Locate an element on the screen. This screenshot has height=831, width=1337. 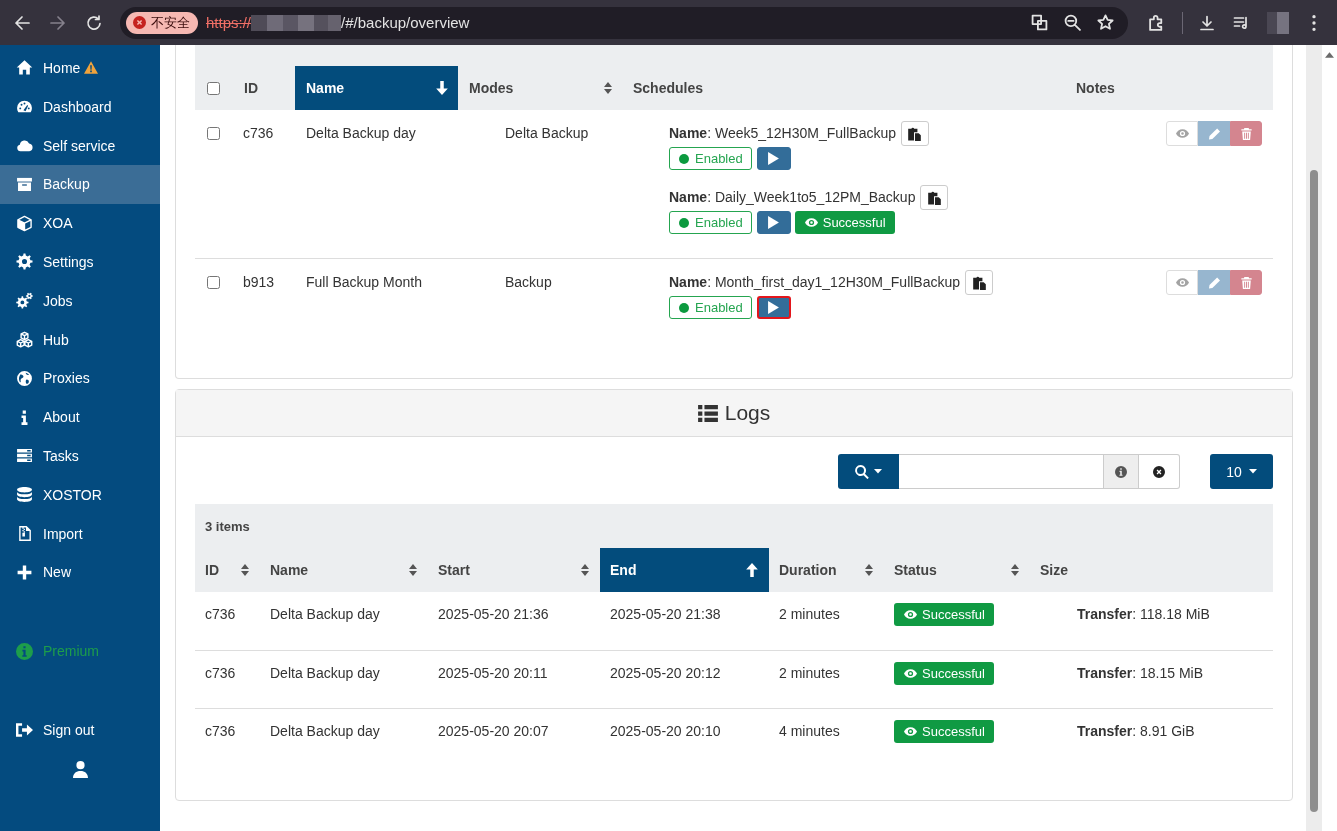
user-icon is located at coordinates (80, 770).